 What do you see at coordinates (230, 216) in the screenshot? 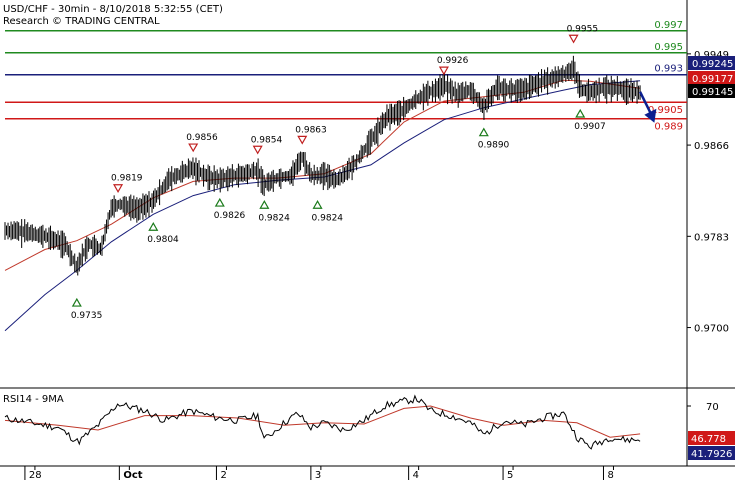
I see `swing-low-label: 0.9826` at bounding box center [230, 216].